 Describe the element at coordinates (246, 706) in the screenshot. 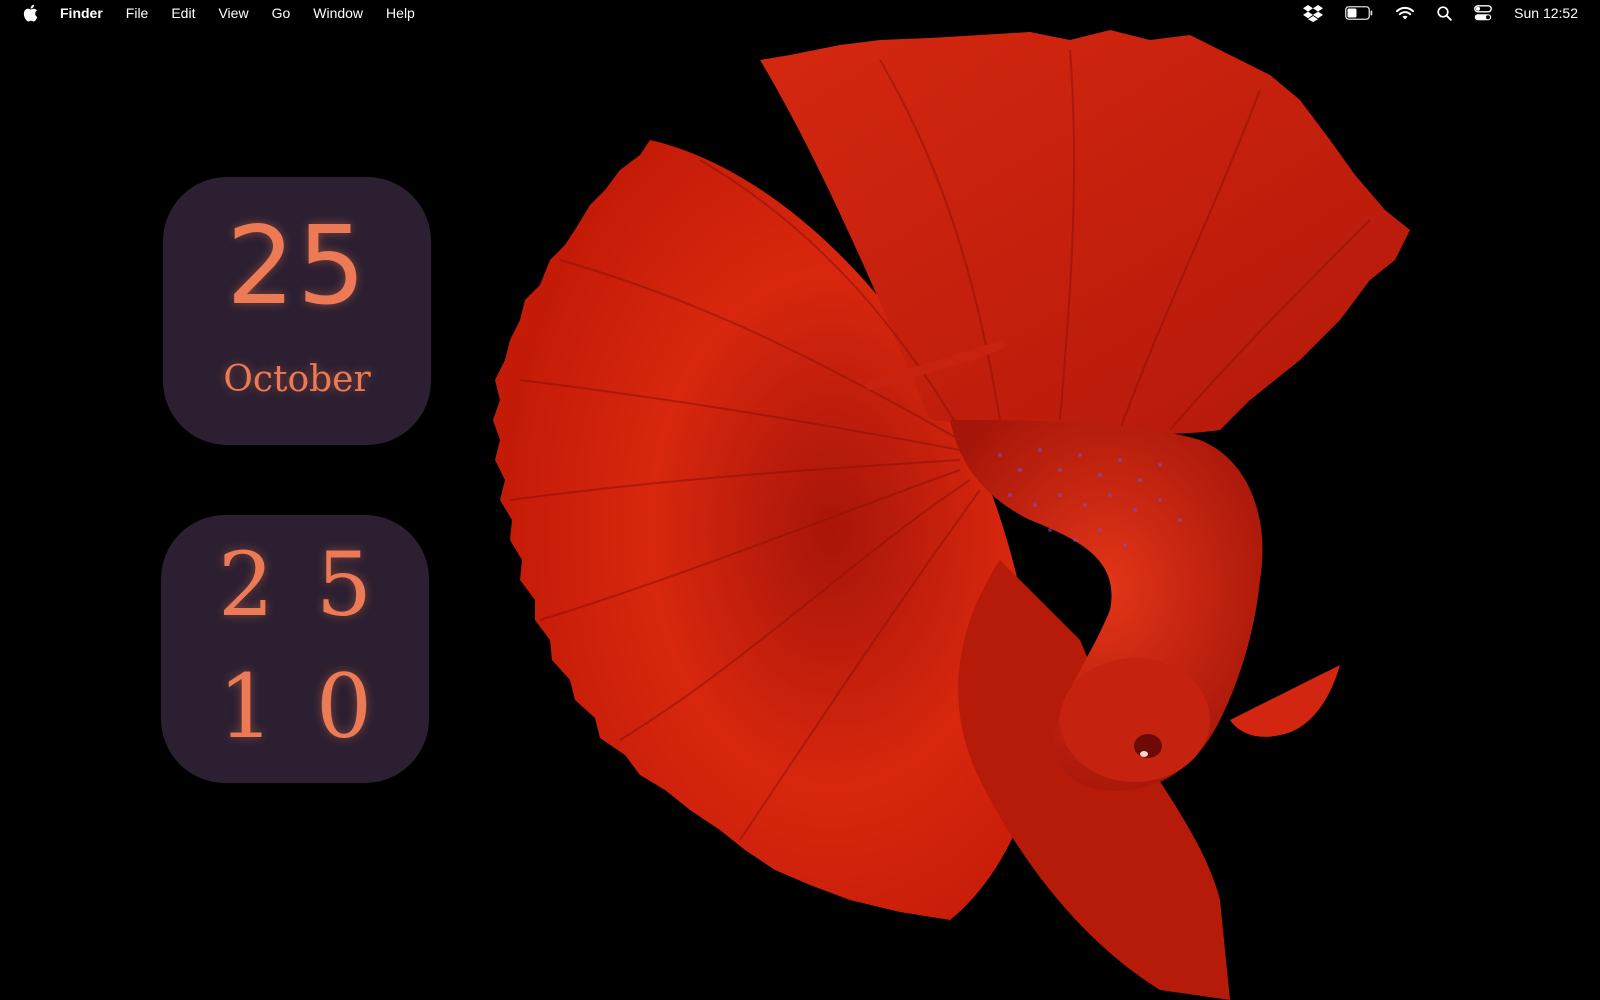

I see `widget-digit: 1` at that location.